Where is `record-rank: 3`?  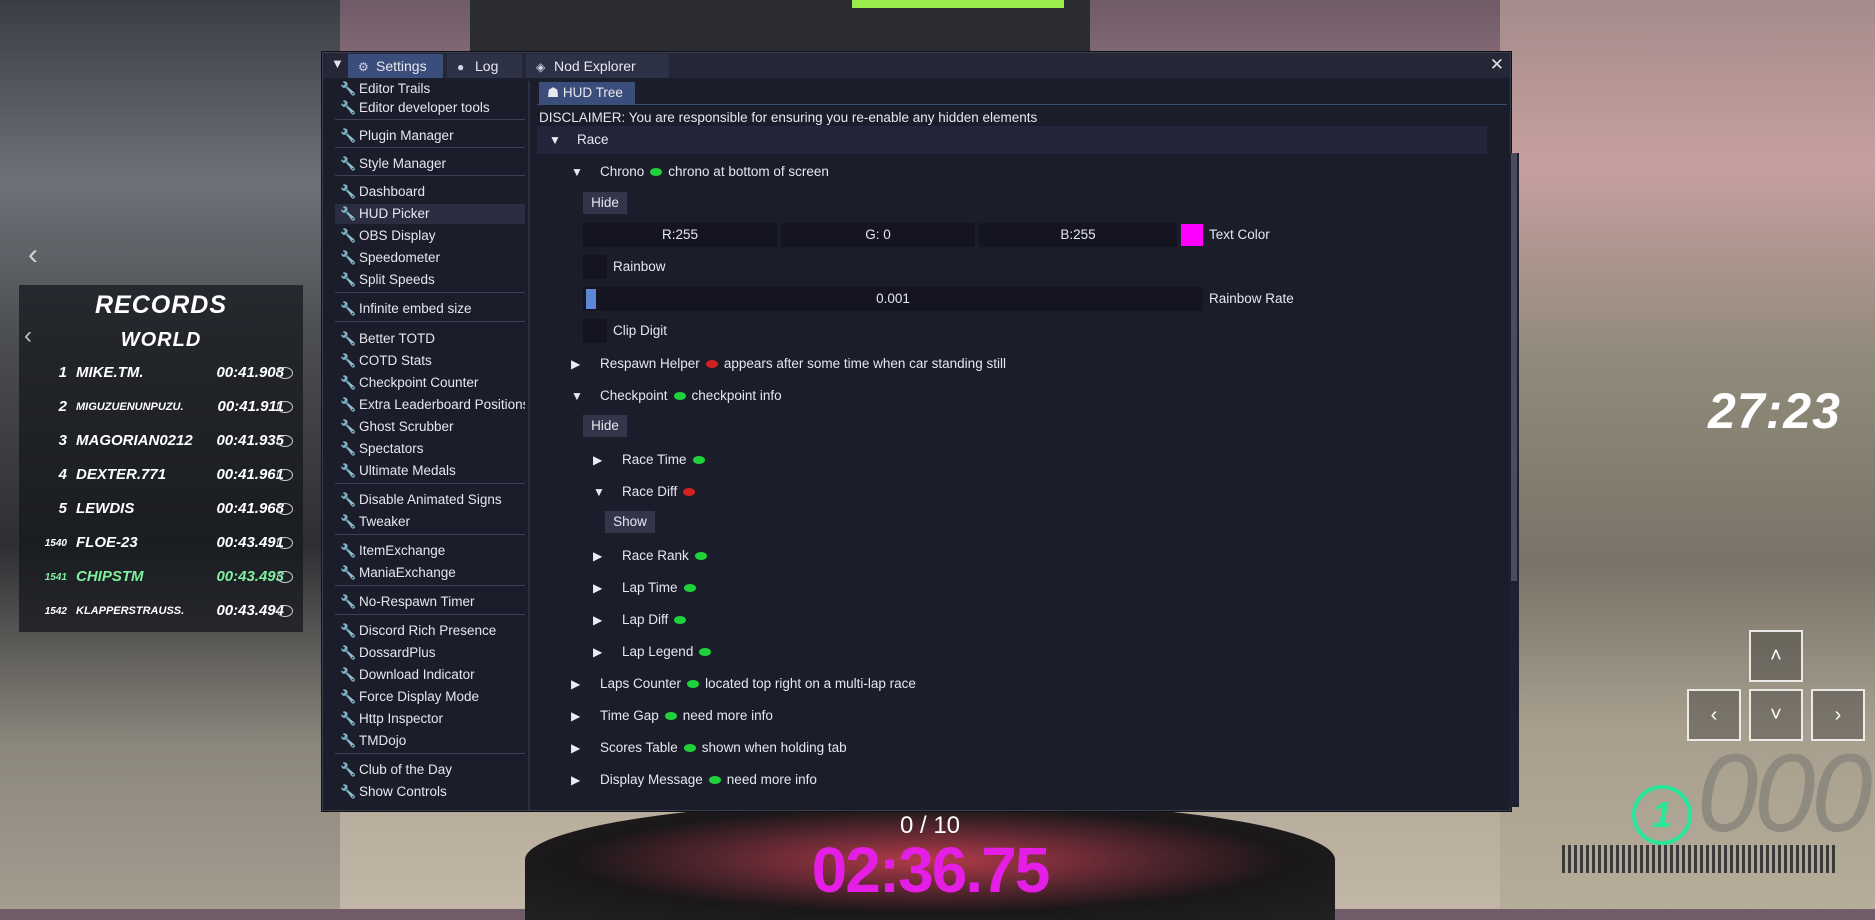 record-rank: 3 is located at coordinates (62, 440).